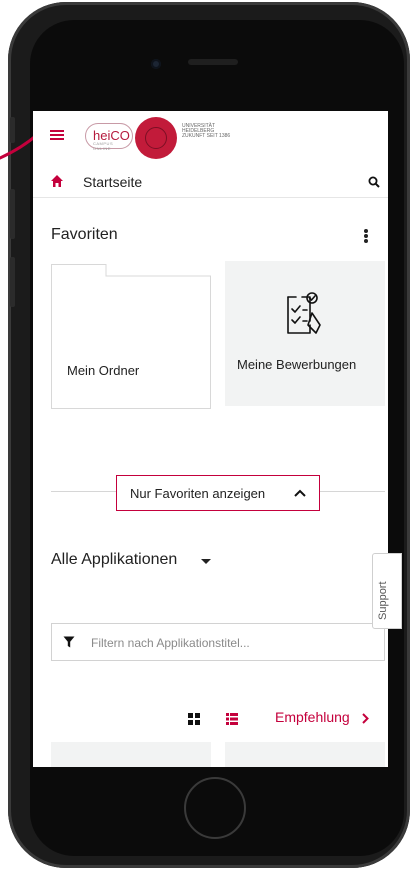 This screenshot has width=417, height=873. What do you see at coordinates (12, 214) in the screenshot?
I see `volume-up-button` at bounding box center [12, 214].